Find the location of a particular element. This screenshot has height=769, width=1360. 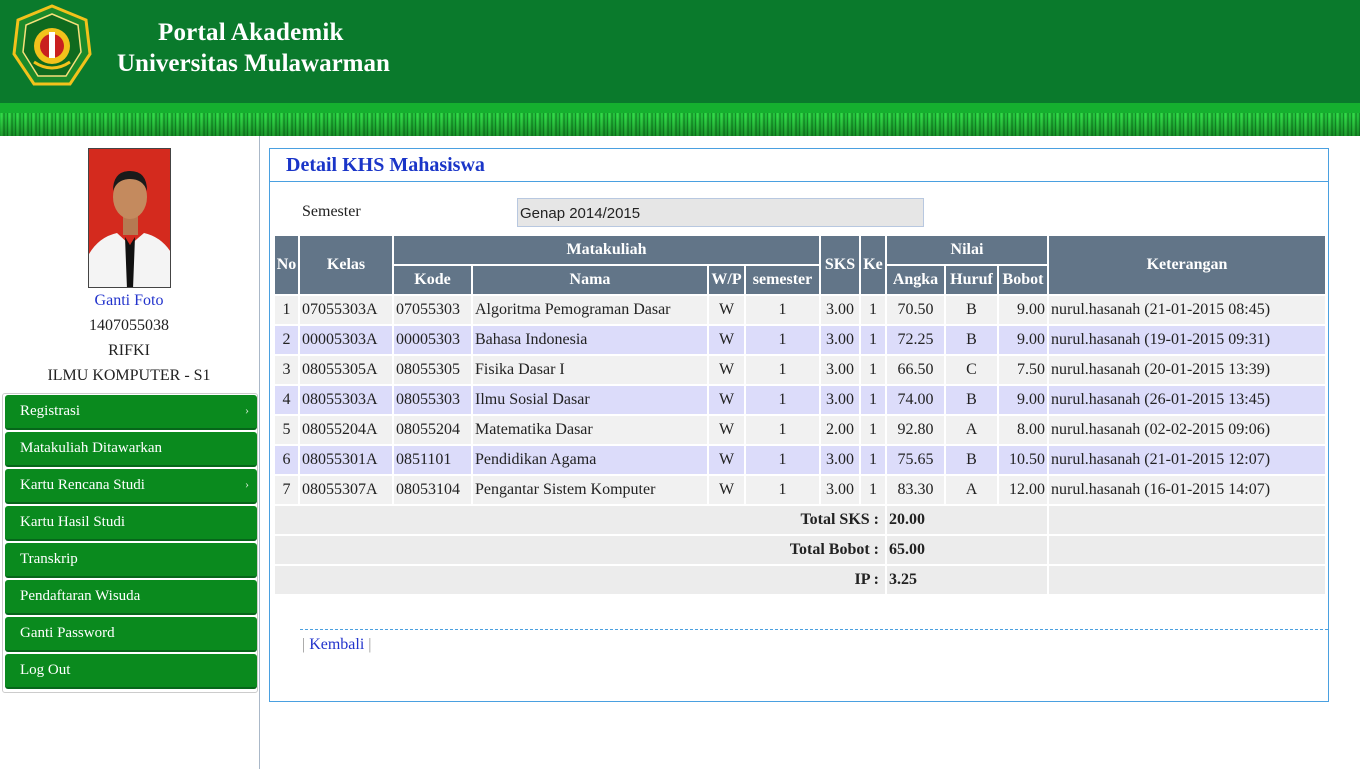

ip-value: 3.25 is located at coordinates (967, 580).